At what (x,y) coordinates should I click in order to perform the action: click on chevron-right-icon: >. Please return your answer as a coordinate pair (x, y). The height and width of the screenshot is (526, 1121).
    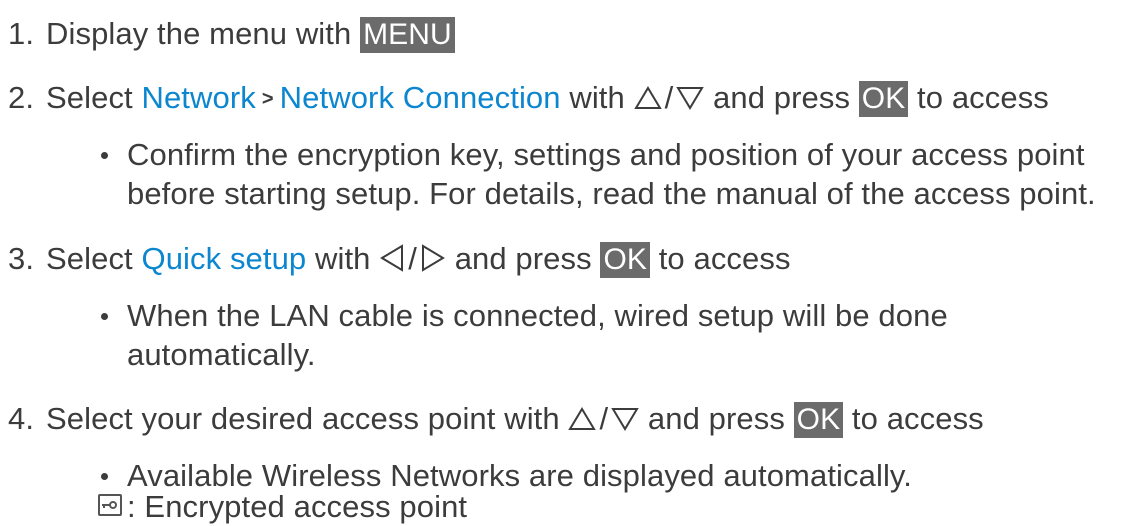
    Looking at the image, I should click on (267, 99).